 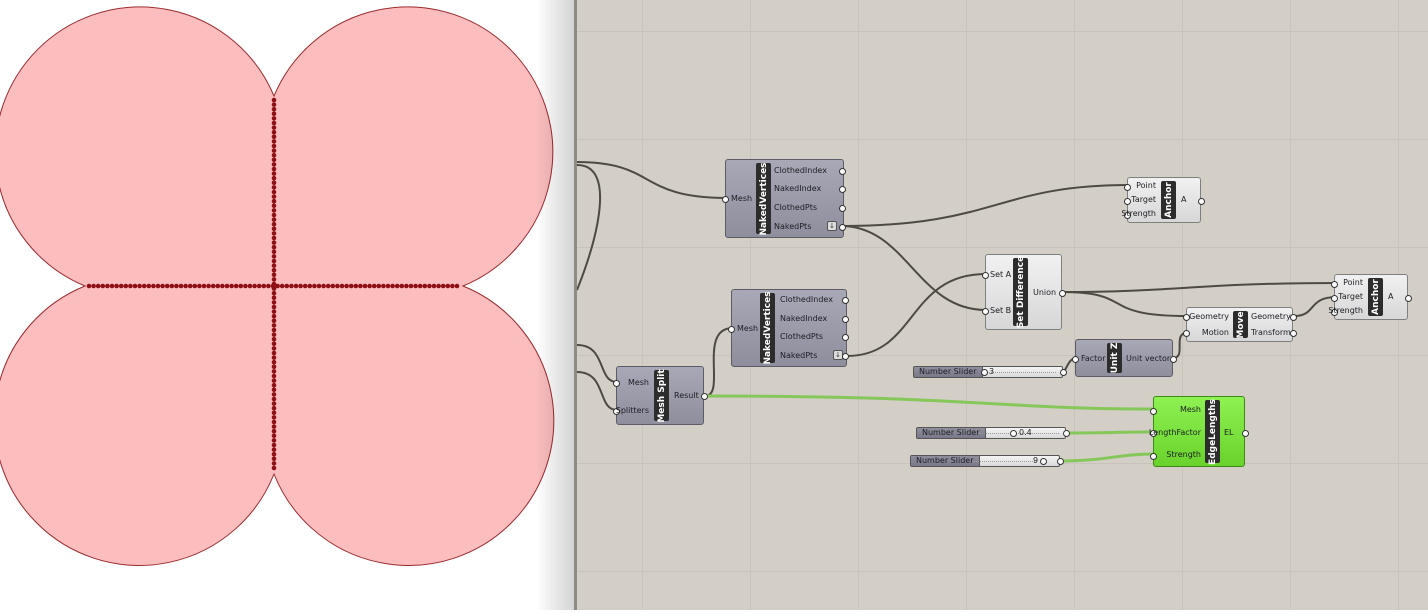 I want to click on set-difference-component: Set A Set B Set Difference Union, so click(x=1024, y=292).